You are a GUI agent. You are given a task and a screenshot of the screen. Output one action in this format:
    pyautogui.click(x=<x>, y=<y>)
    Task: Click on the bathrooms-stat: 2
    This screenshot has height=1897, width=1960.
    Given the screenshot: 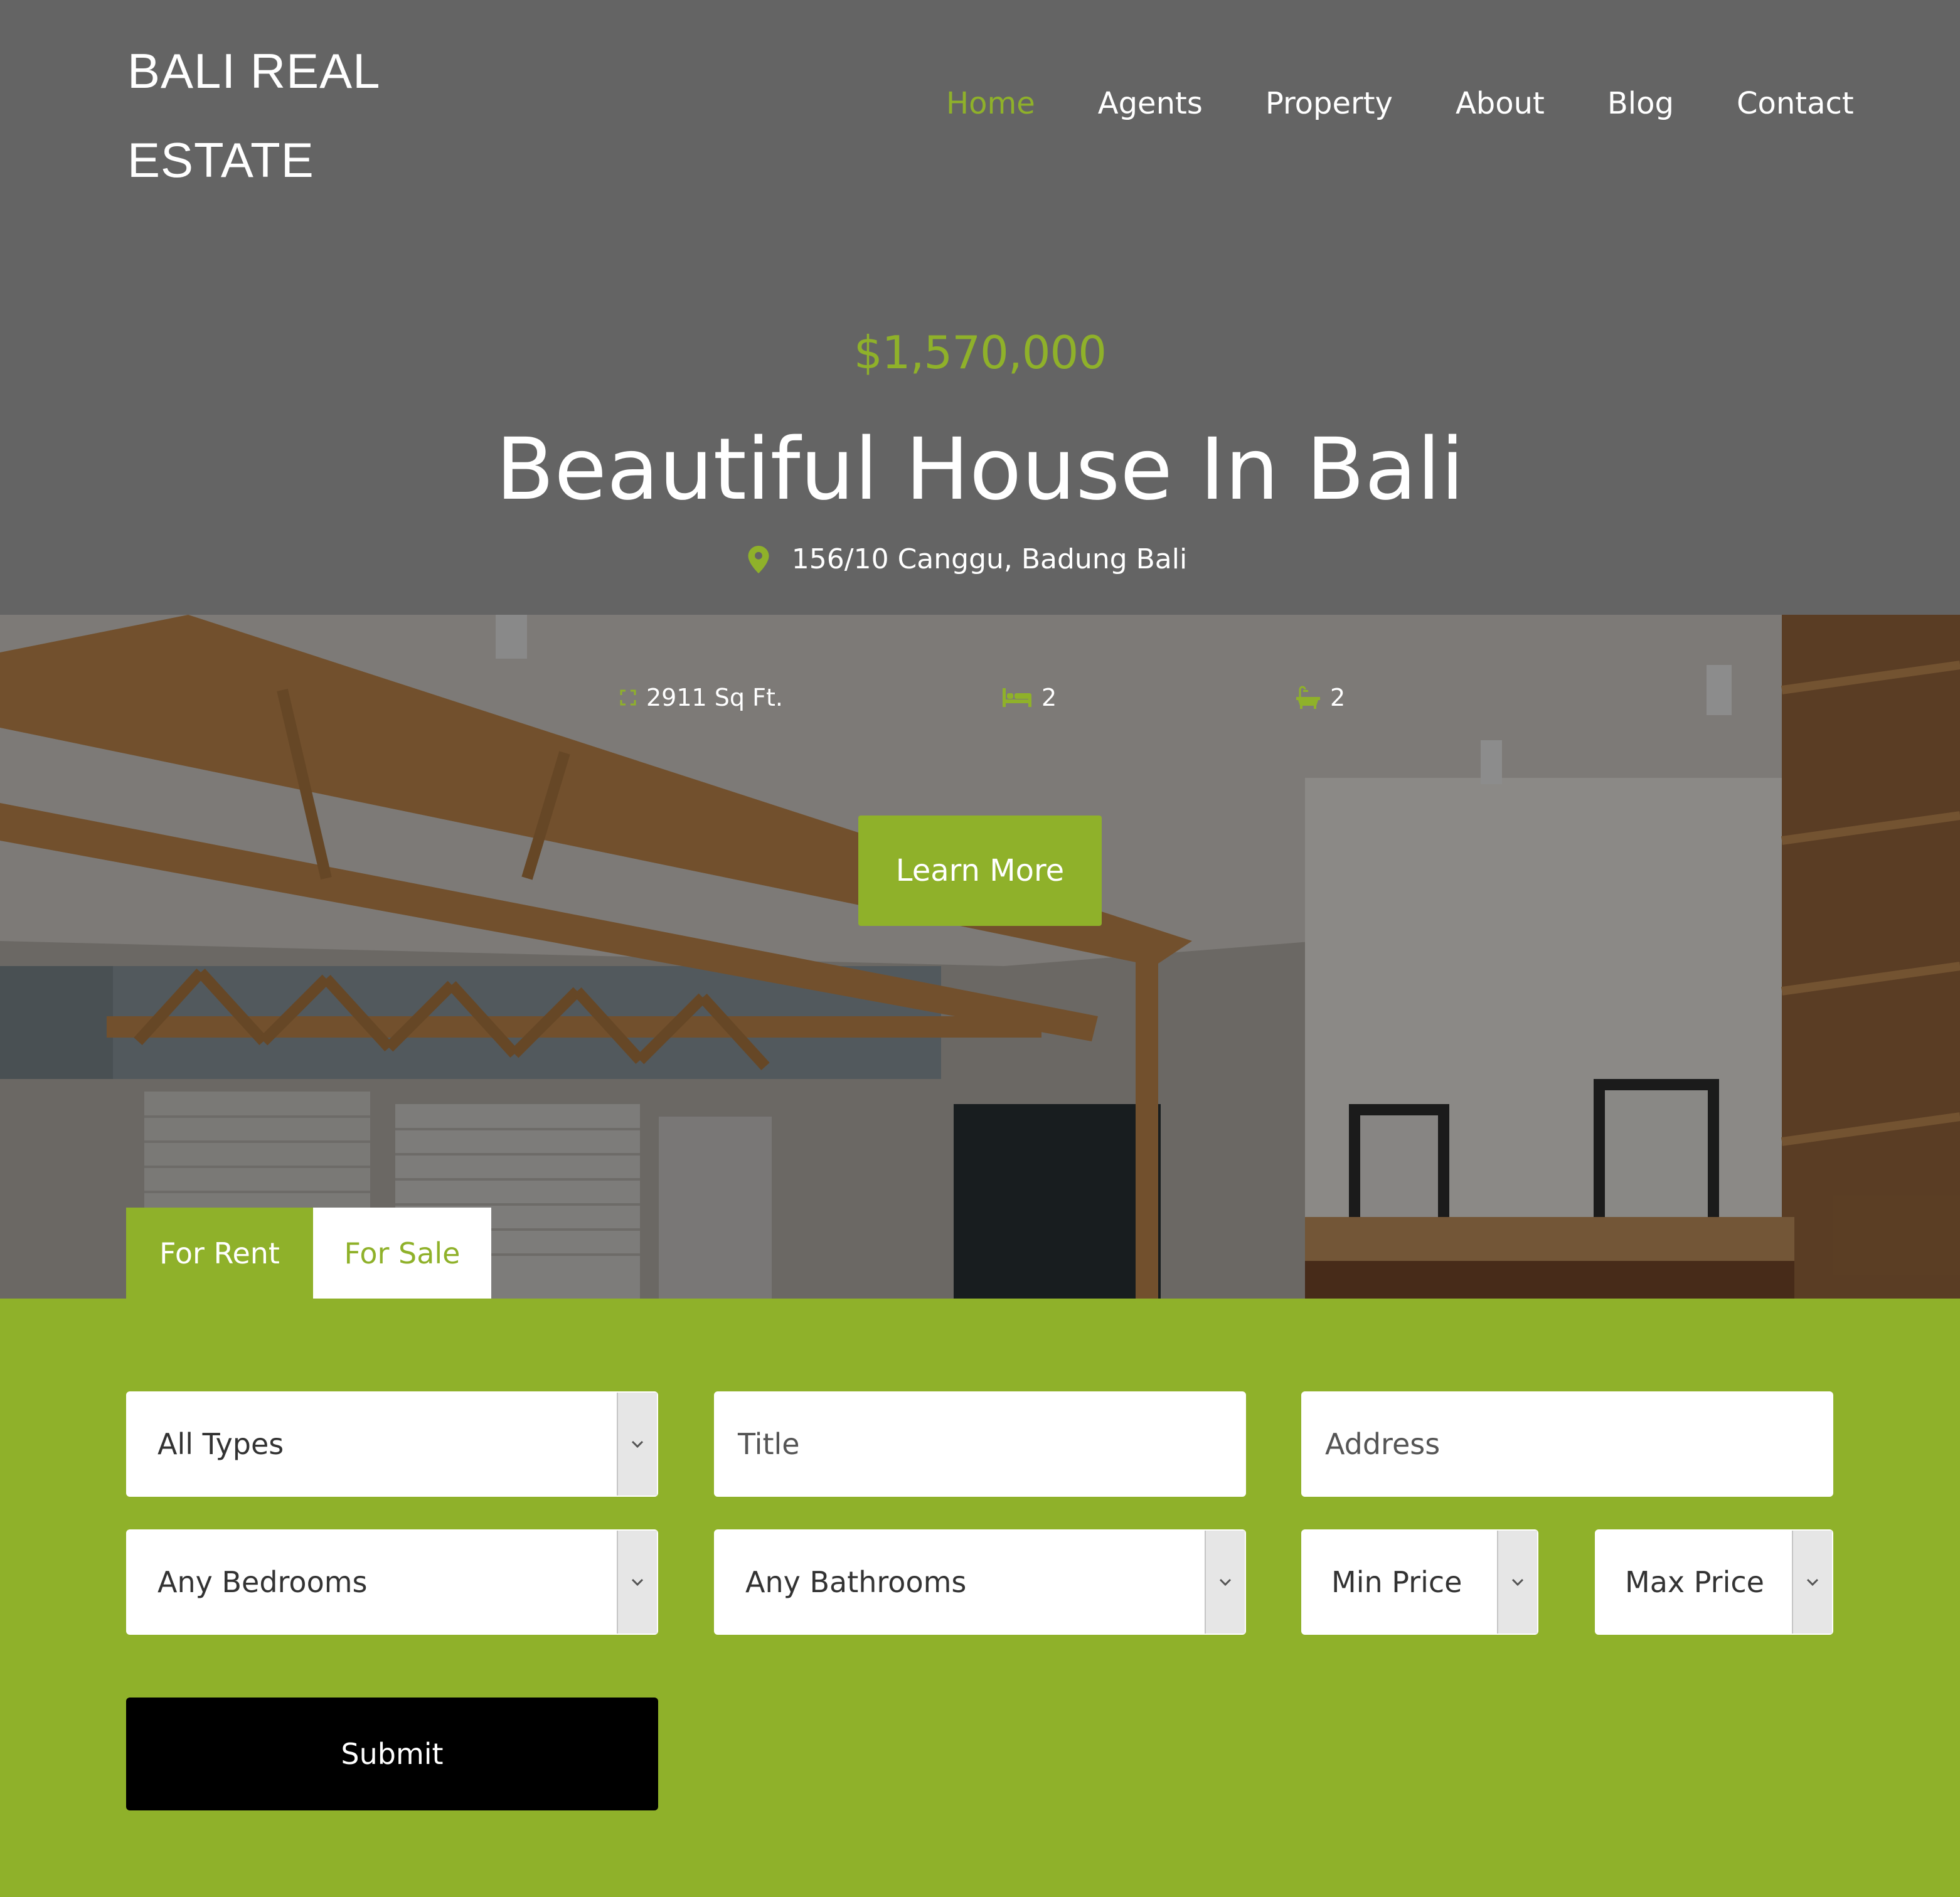 What is the action you would take?
    pyautogui.click(x=1320, y=697)
    